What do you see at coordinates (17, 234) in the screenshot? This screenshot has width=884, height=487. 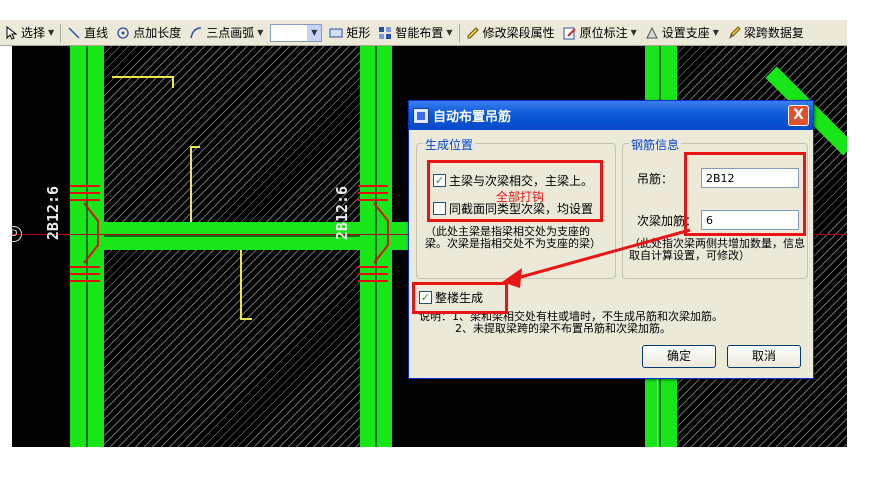 I see `axis-marker: D` at bounding box center [17, 234].